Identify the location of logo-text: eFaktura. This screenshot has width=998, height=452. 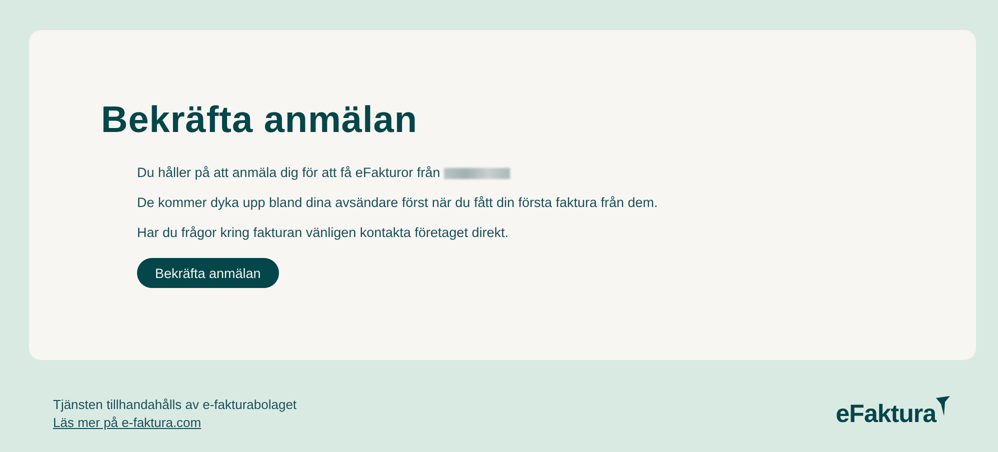
(886, 414).